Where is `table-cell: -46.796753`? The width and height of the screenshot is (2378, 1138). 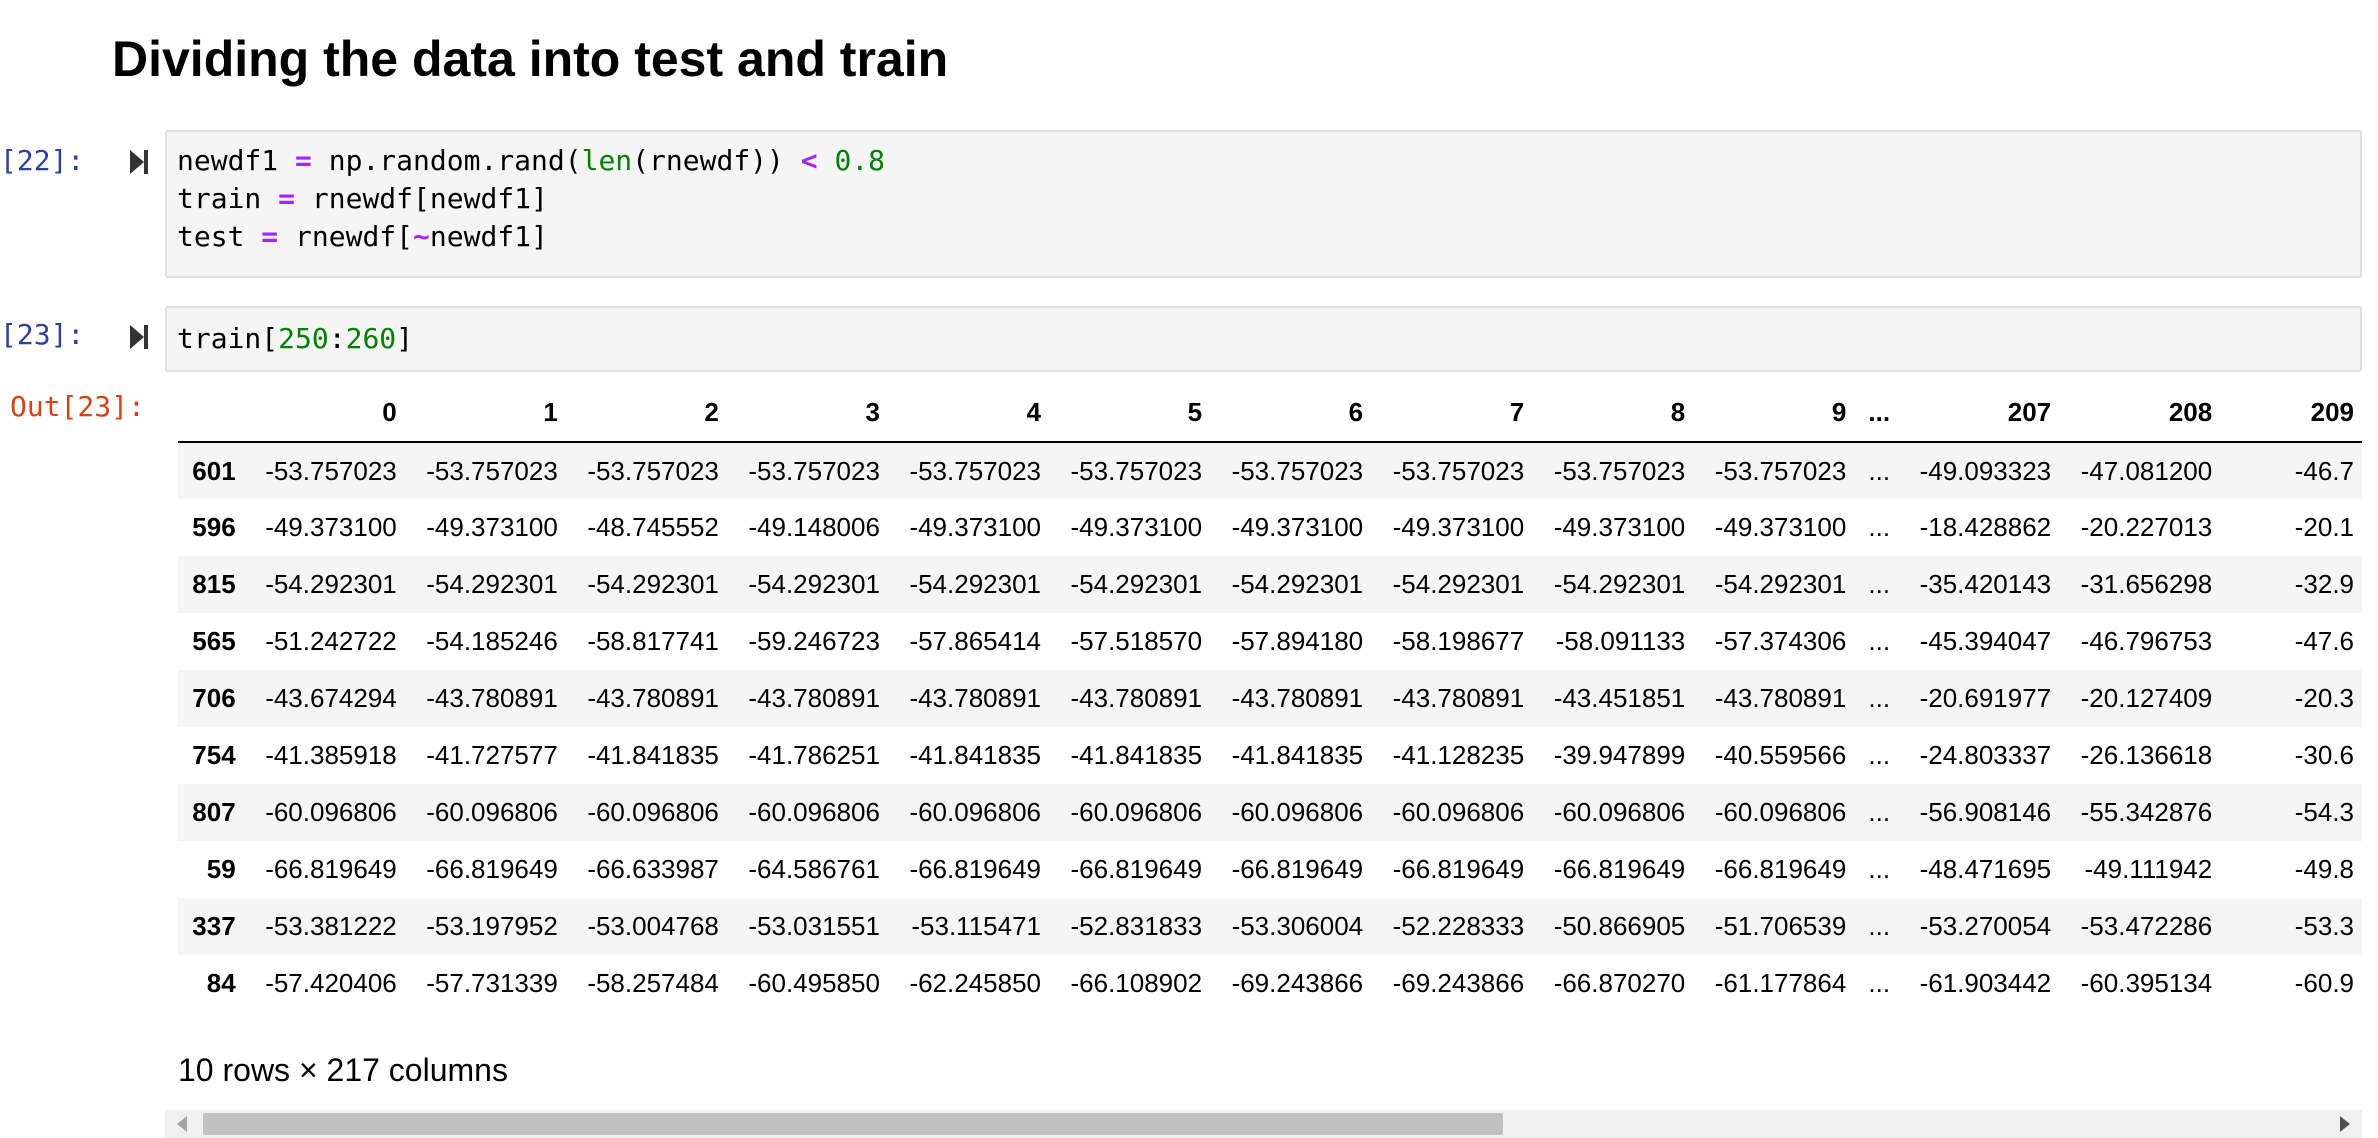 table-cell: -46.796753 is located at coordinates (2146, 641).